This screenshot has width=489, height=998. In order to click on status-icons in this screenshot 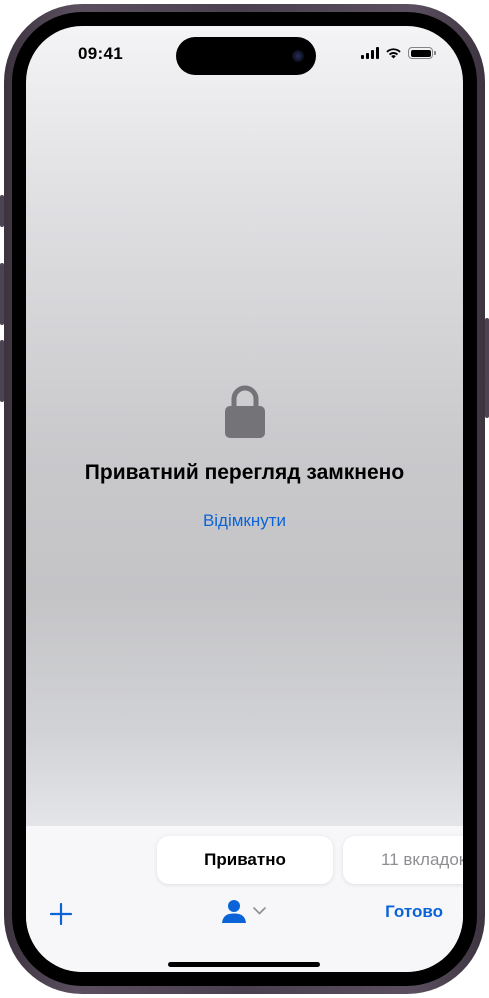, I will do `click(398, 53)`.